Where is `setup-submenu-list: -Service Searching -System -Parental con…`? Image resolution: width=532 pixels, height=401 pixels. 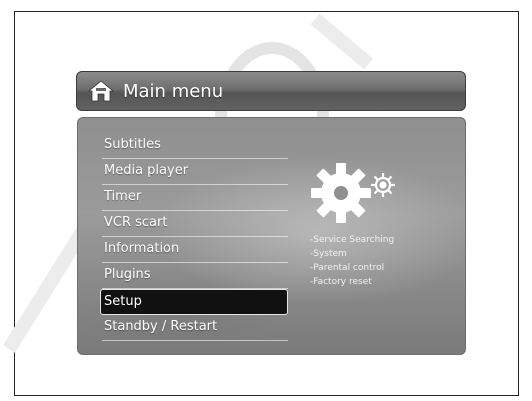
setup-submenu-list: -Service Searching -System -Parental con… is located at coordinates (352, 261).